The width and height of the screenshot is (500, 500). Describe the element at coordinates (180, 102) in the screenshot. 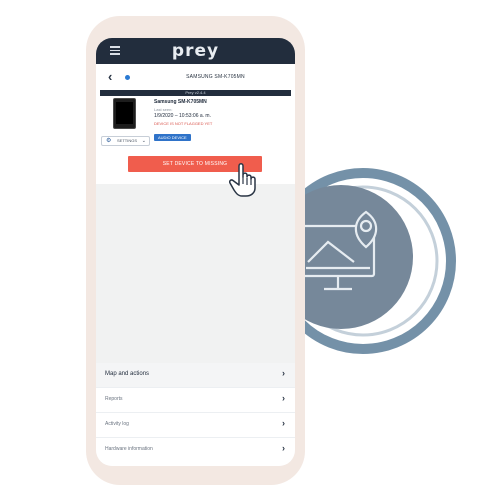

I see `device-model: Samsung SM-K705MN` at that location.